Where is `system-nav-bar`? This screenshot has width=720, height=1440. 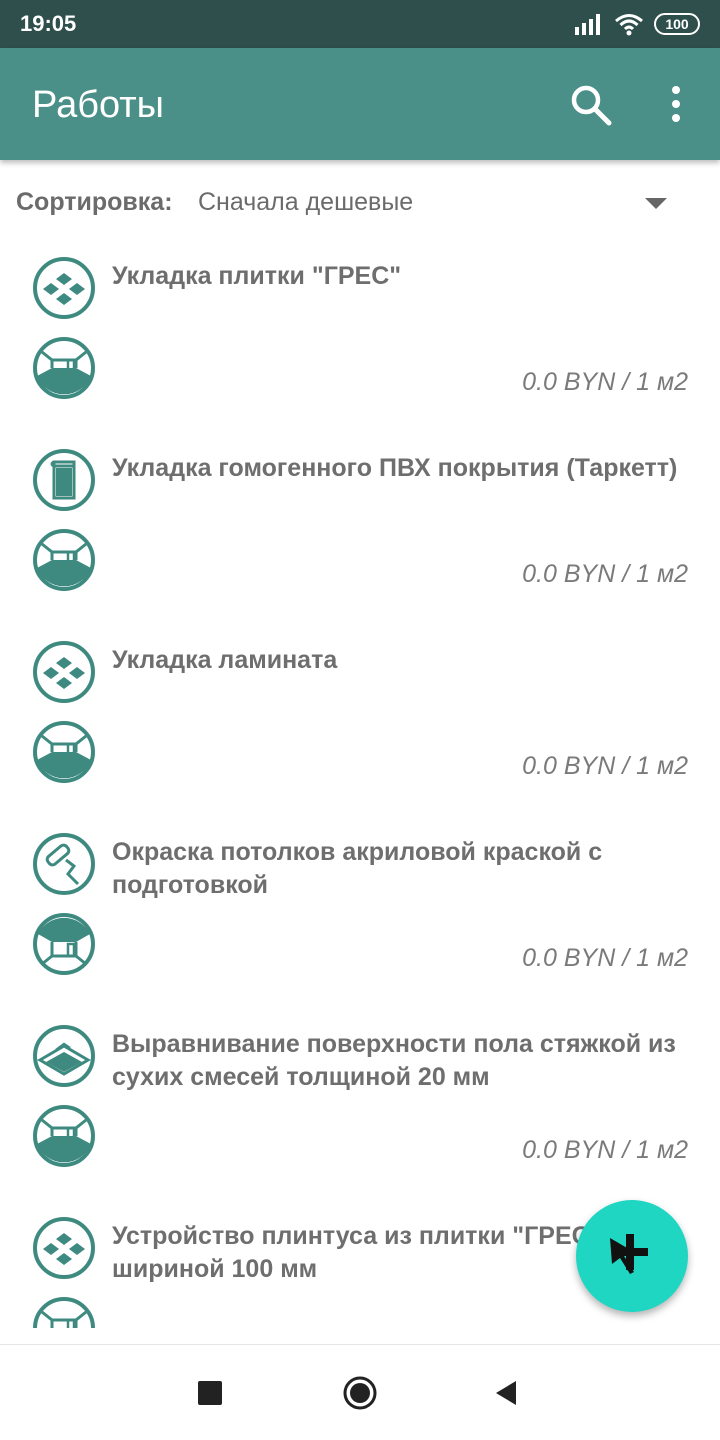 system-nav-bar is located at coordinates (360, 1392).